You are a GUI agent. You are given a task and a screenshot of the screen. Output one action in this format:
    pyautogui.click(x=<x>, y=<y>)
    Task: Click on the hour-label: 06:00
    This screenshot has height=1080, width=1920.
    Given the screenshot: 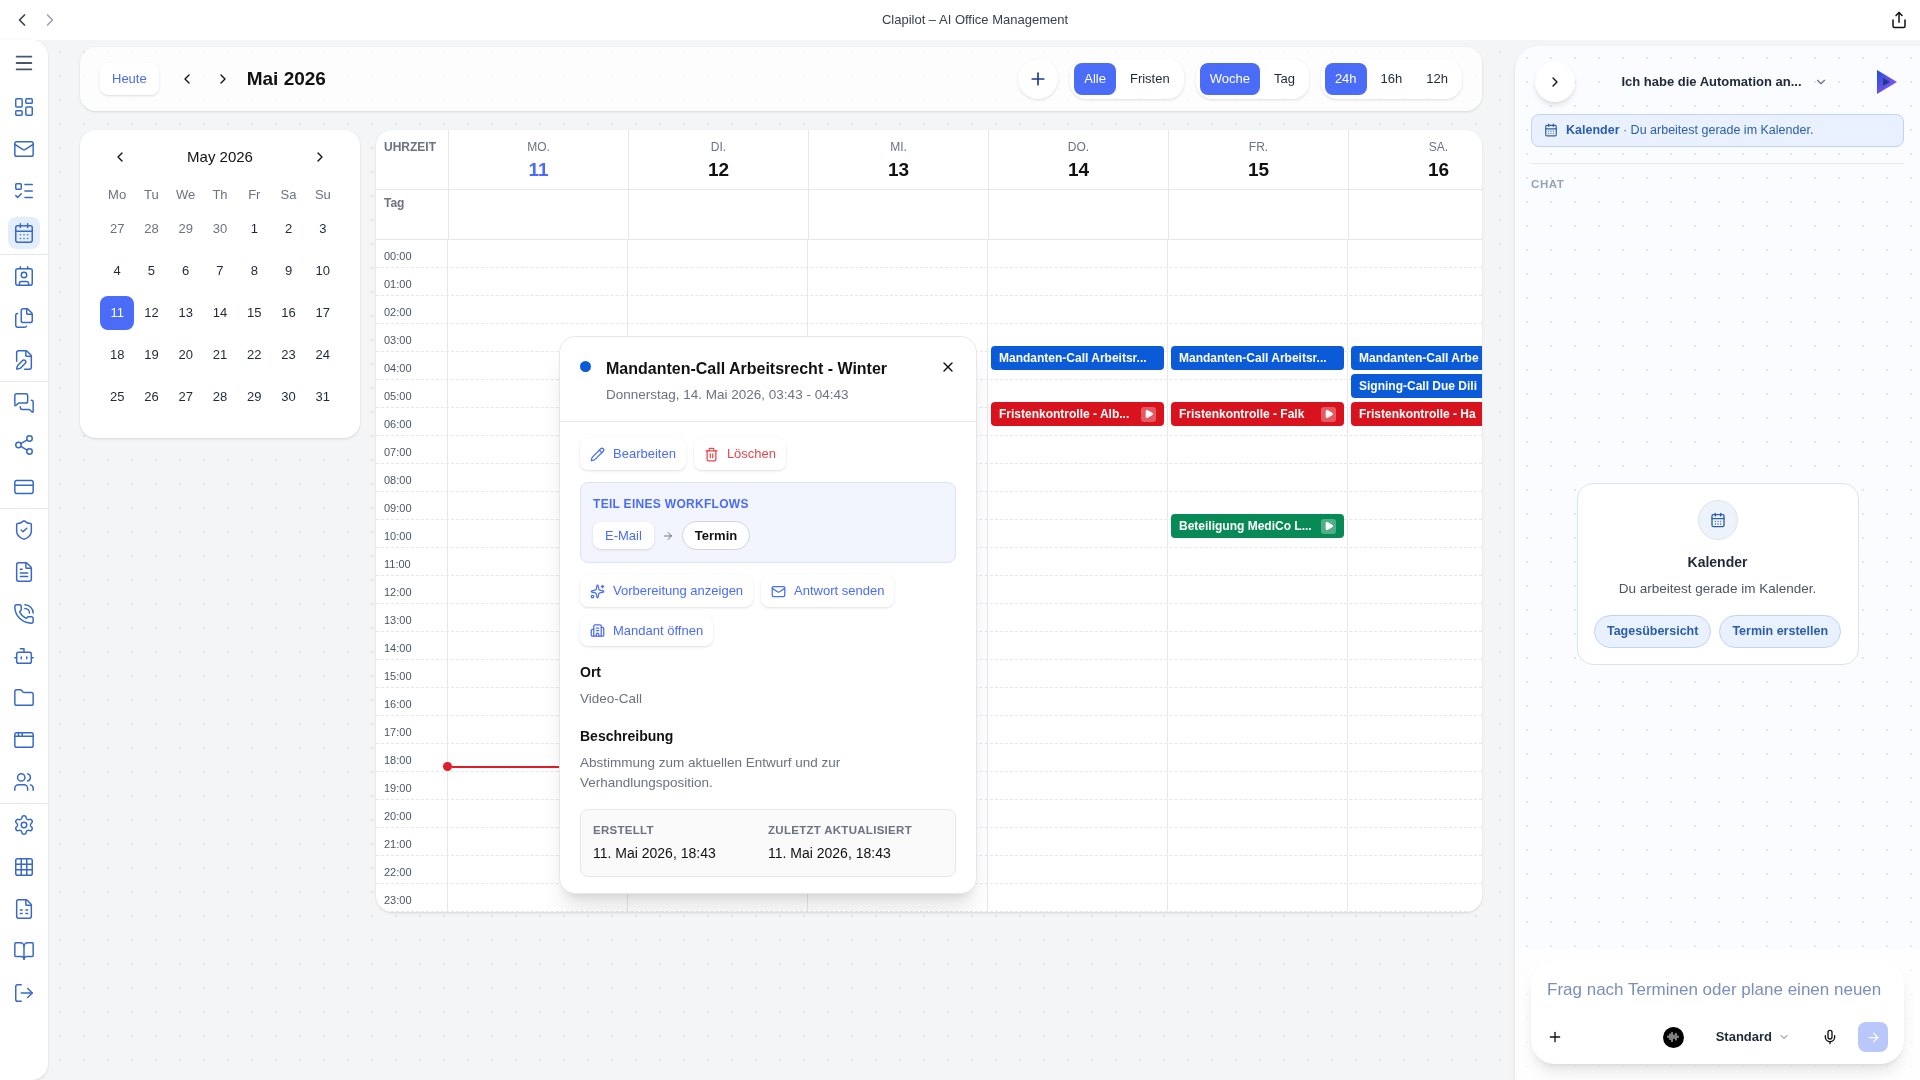 What is the action you would take?
    pyautogui.click(x=398, y=424)
    